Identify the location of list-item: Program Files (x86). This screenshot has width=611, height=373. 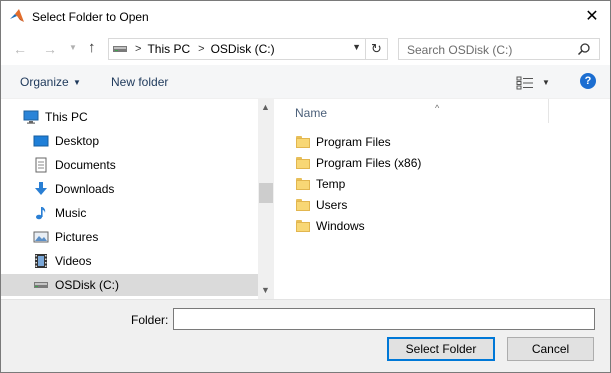
(358, 163).